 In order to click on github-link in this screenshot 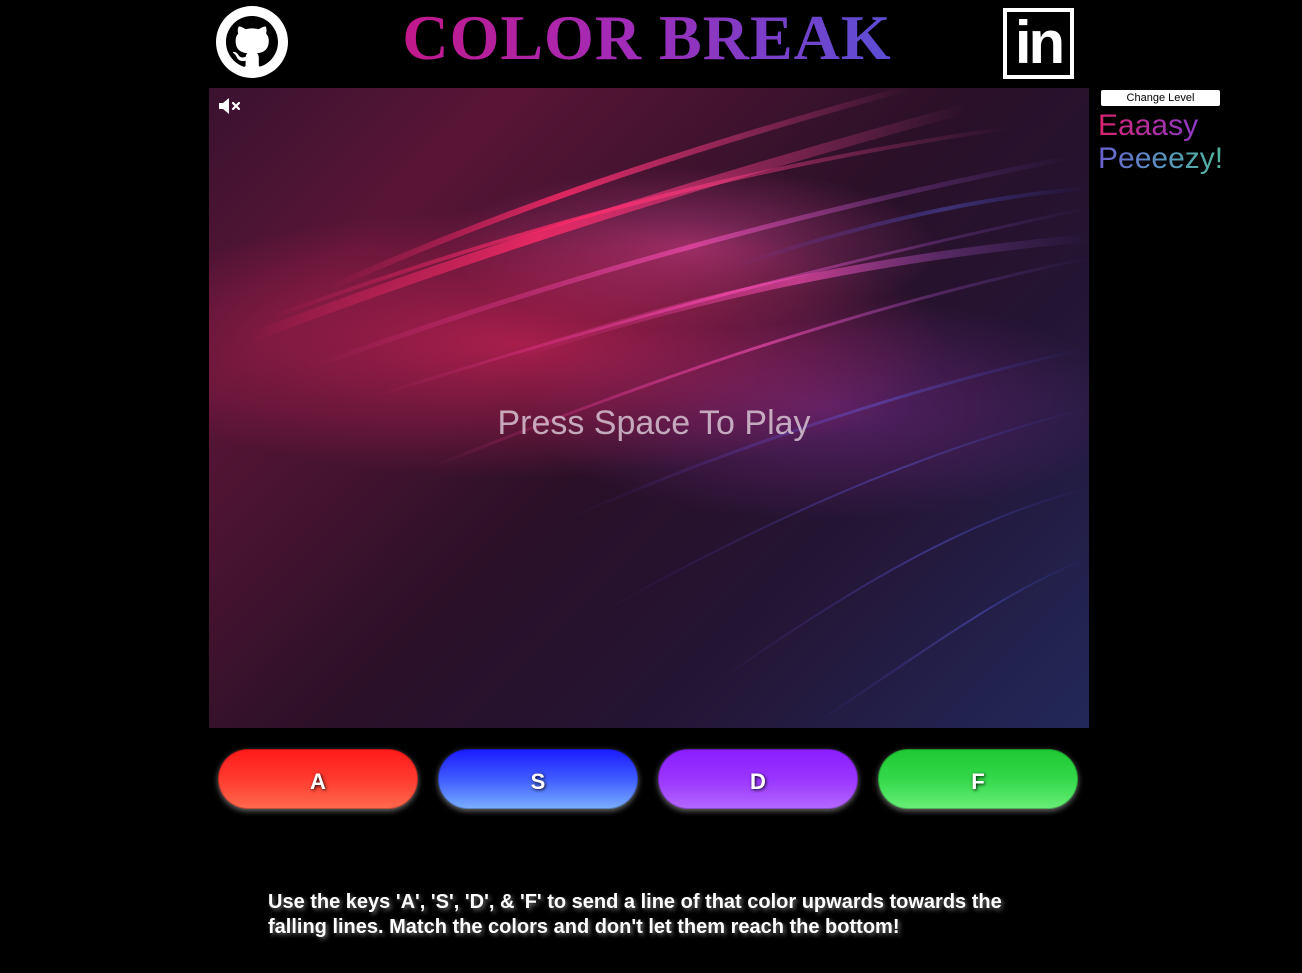, I will do `click(252, 42)`.